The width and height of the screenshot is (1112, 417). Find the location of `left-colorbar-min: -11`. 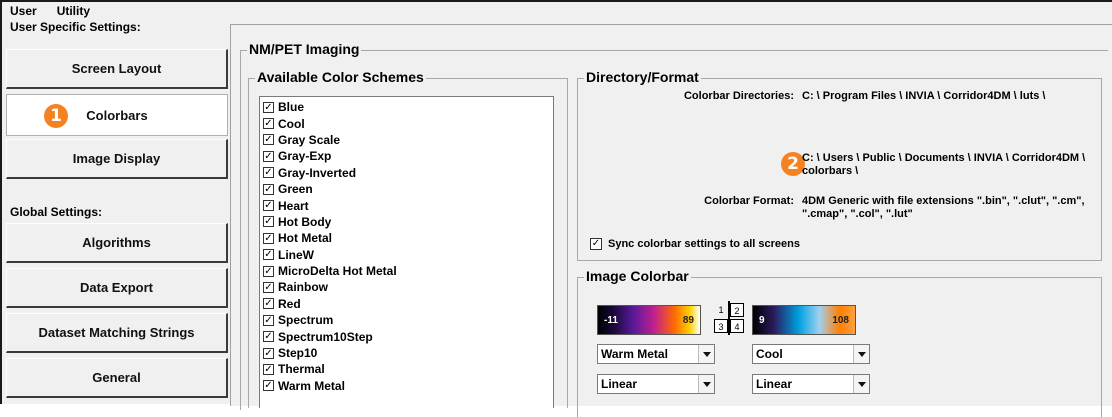

left-colorbar-min: -11 is located at coordinates (611, 320).